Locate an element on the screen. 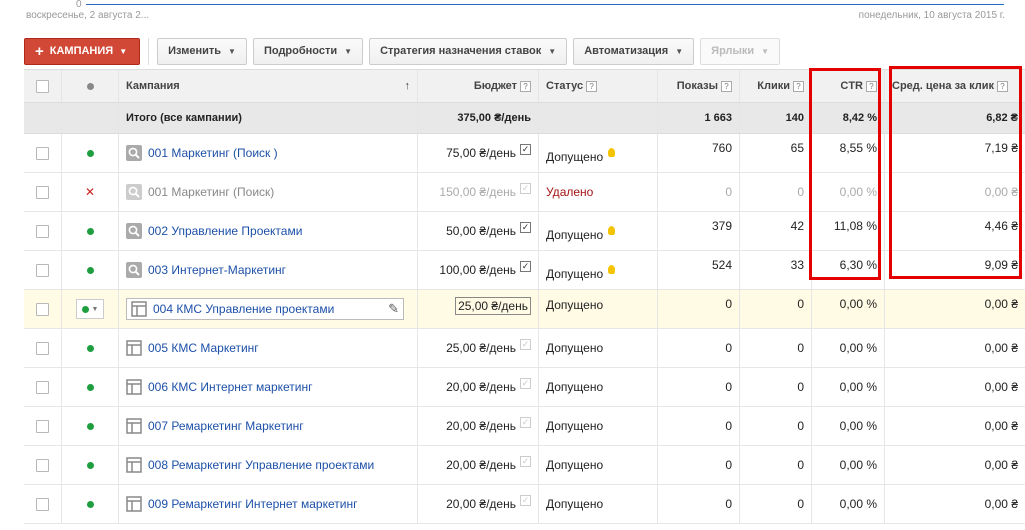  campaign-link: 001 Маркетинг (Поиск ) is located at coordinates (213, 153).